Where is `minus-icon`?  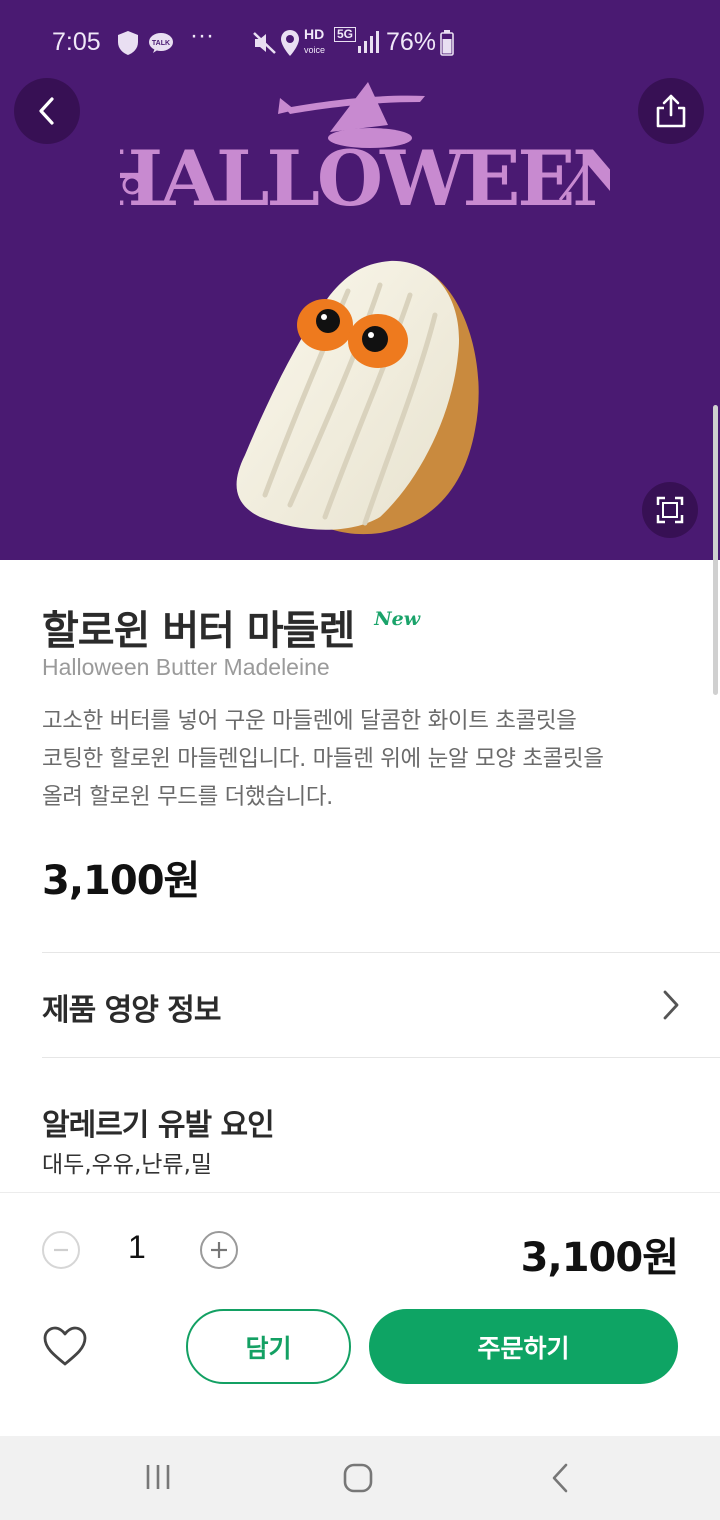
minus-icon is located at coordinates (61, 1250).